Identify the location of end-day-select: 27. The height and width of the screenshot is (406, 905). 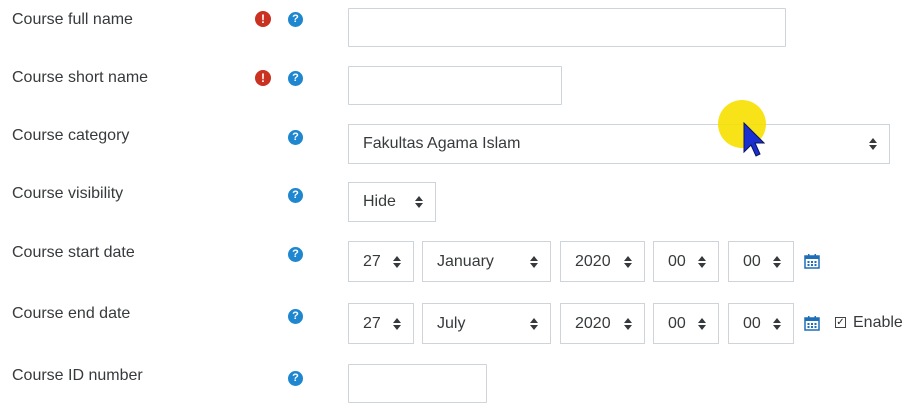
(381, 323).